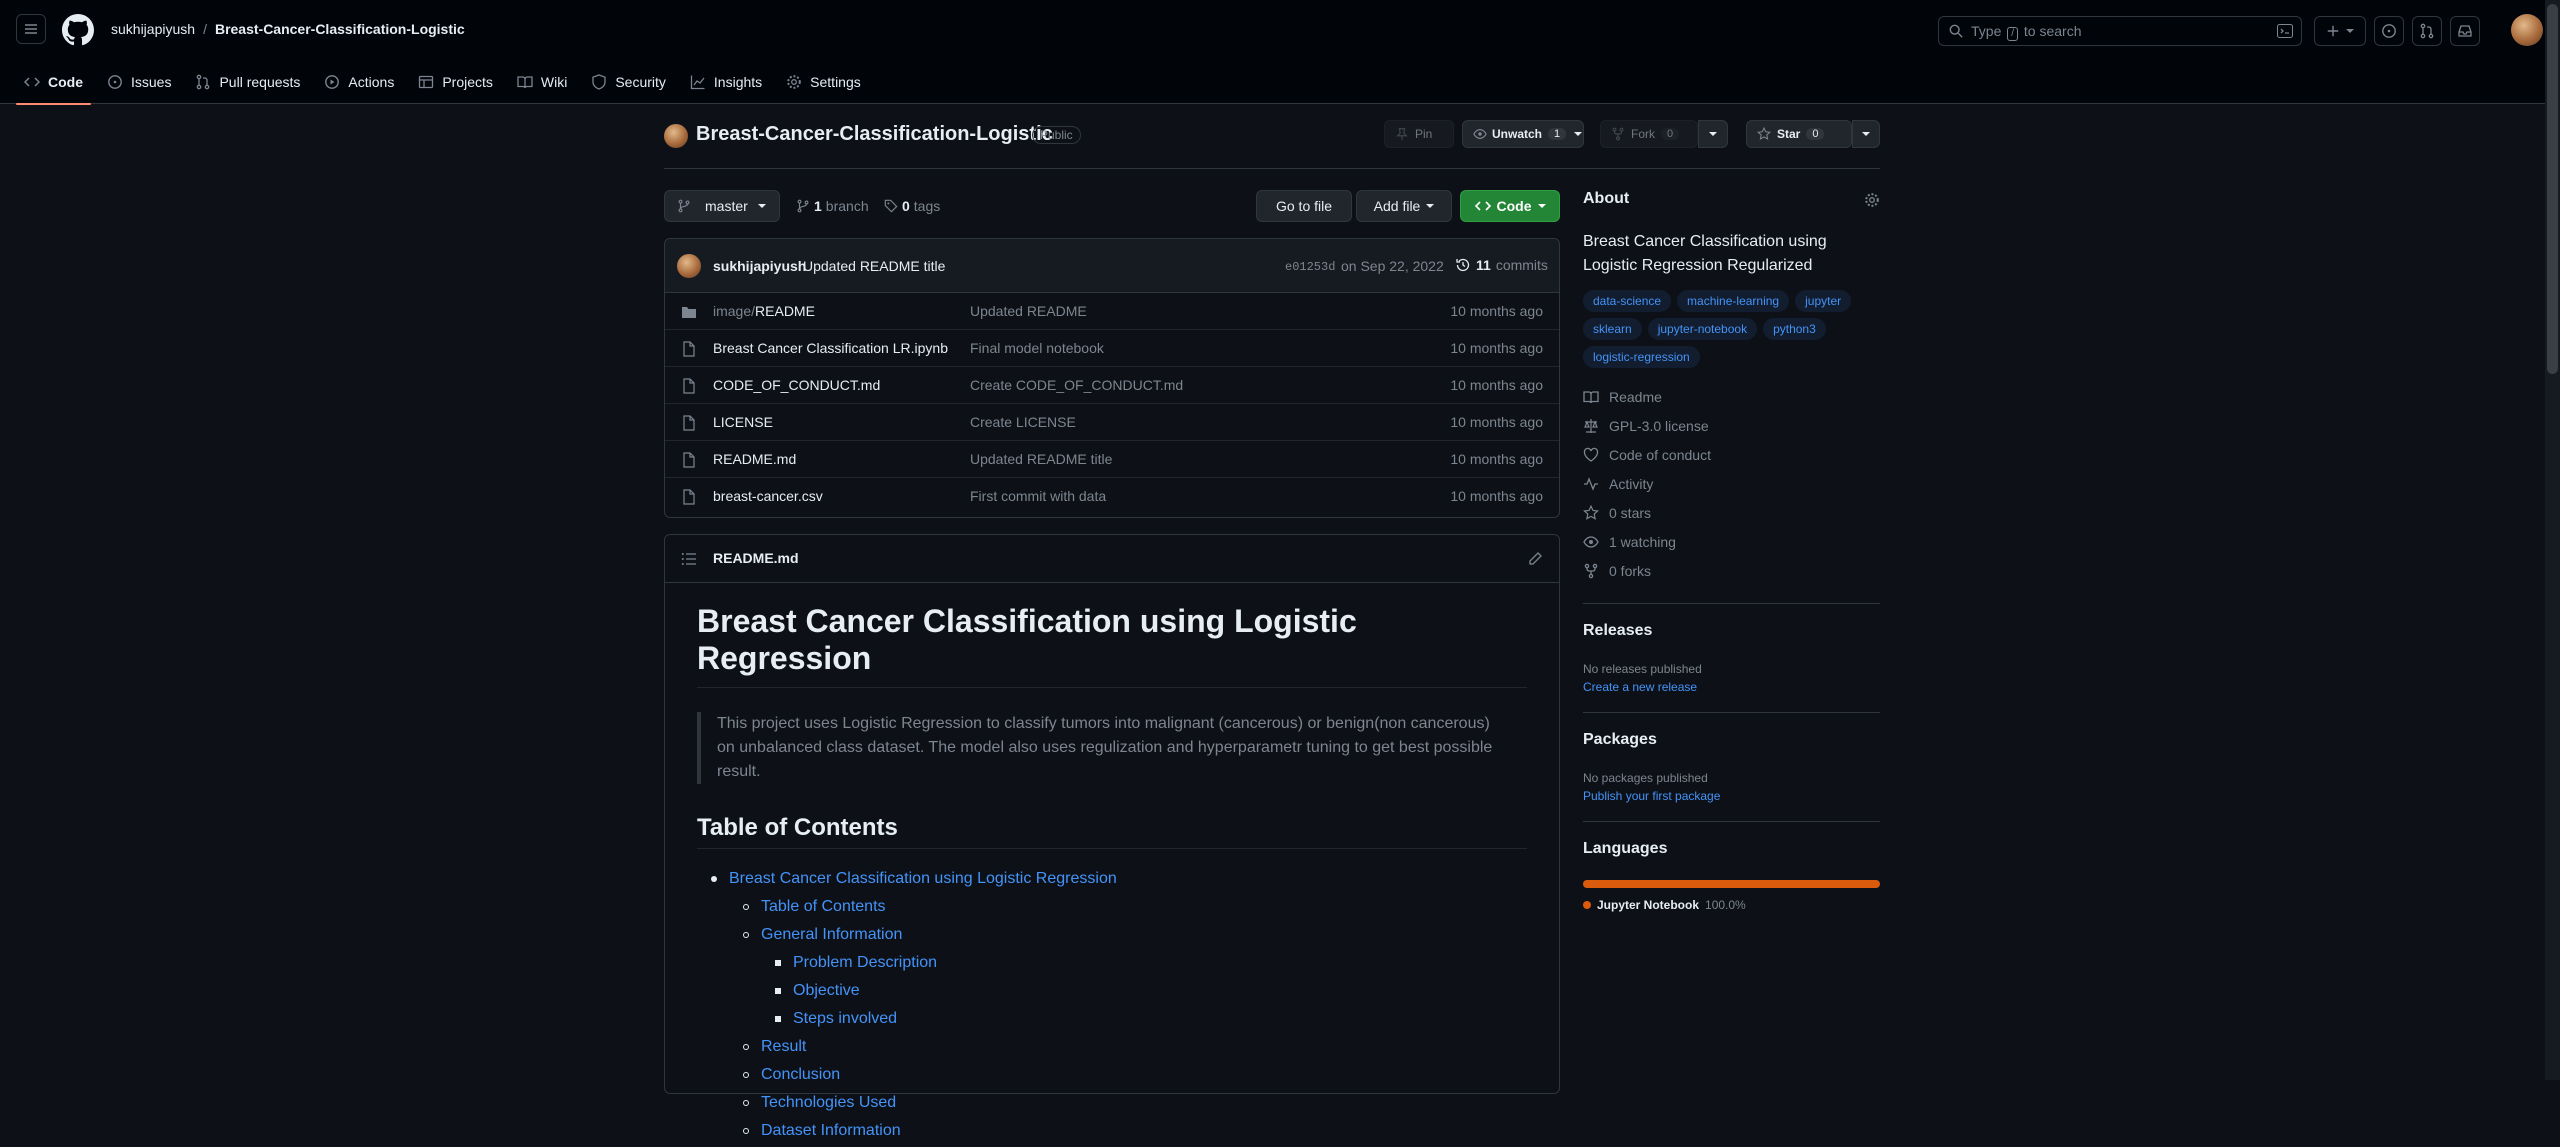 This screenshot has height=1147, width=2560. Describe the element at coordinates (1731, 796) in the screenshot. I see `publish-package-link: Publish your first package` at that location.